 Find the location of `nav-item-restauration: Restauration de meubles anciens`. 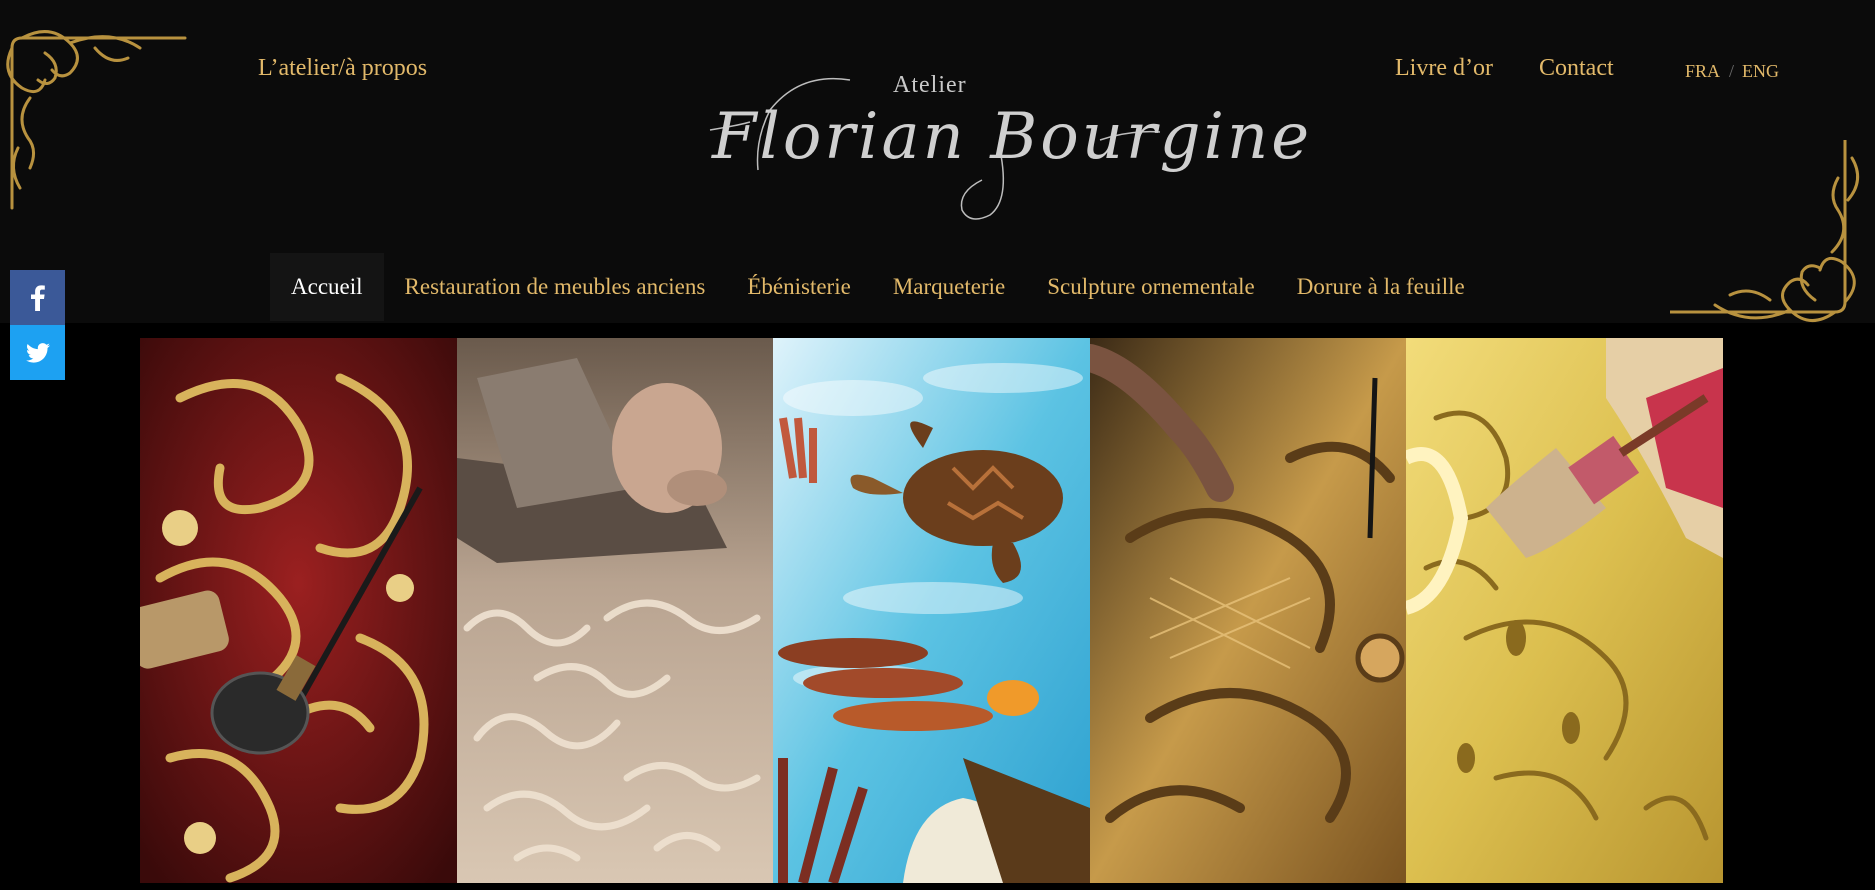

nav-item-restauration: Restauration de meubles anciens is located at coordinates (555, 287).